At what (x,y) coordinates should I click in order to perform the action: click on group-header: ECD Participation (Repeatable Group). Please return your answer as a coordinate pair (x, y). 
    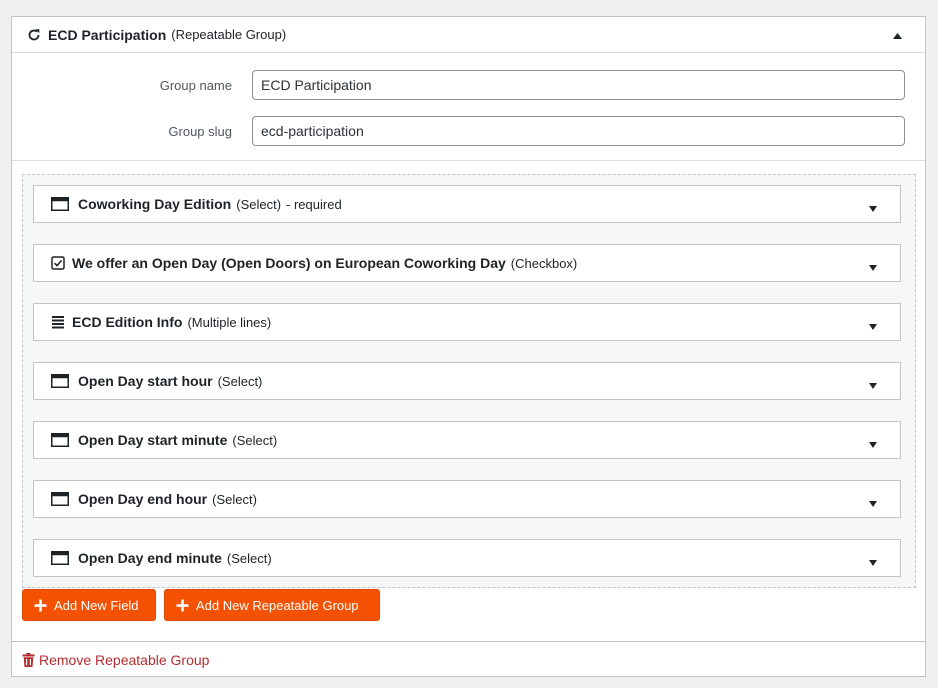
    Looking at the image, I should click on (468, 35).